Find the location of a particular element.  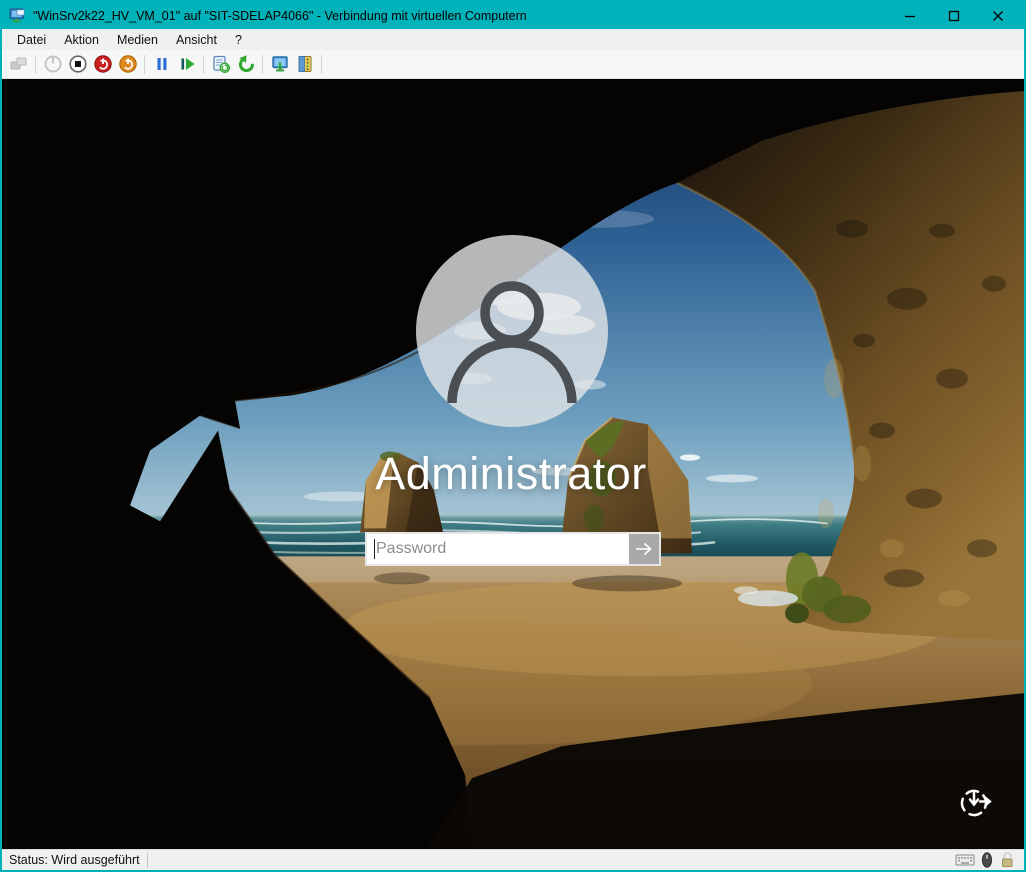

checkpoint-icon is located at coordinates (220, 64).